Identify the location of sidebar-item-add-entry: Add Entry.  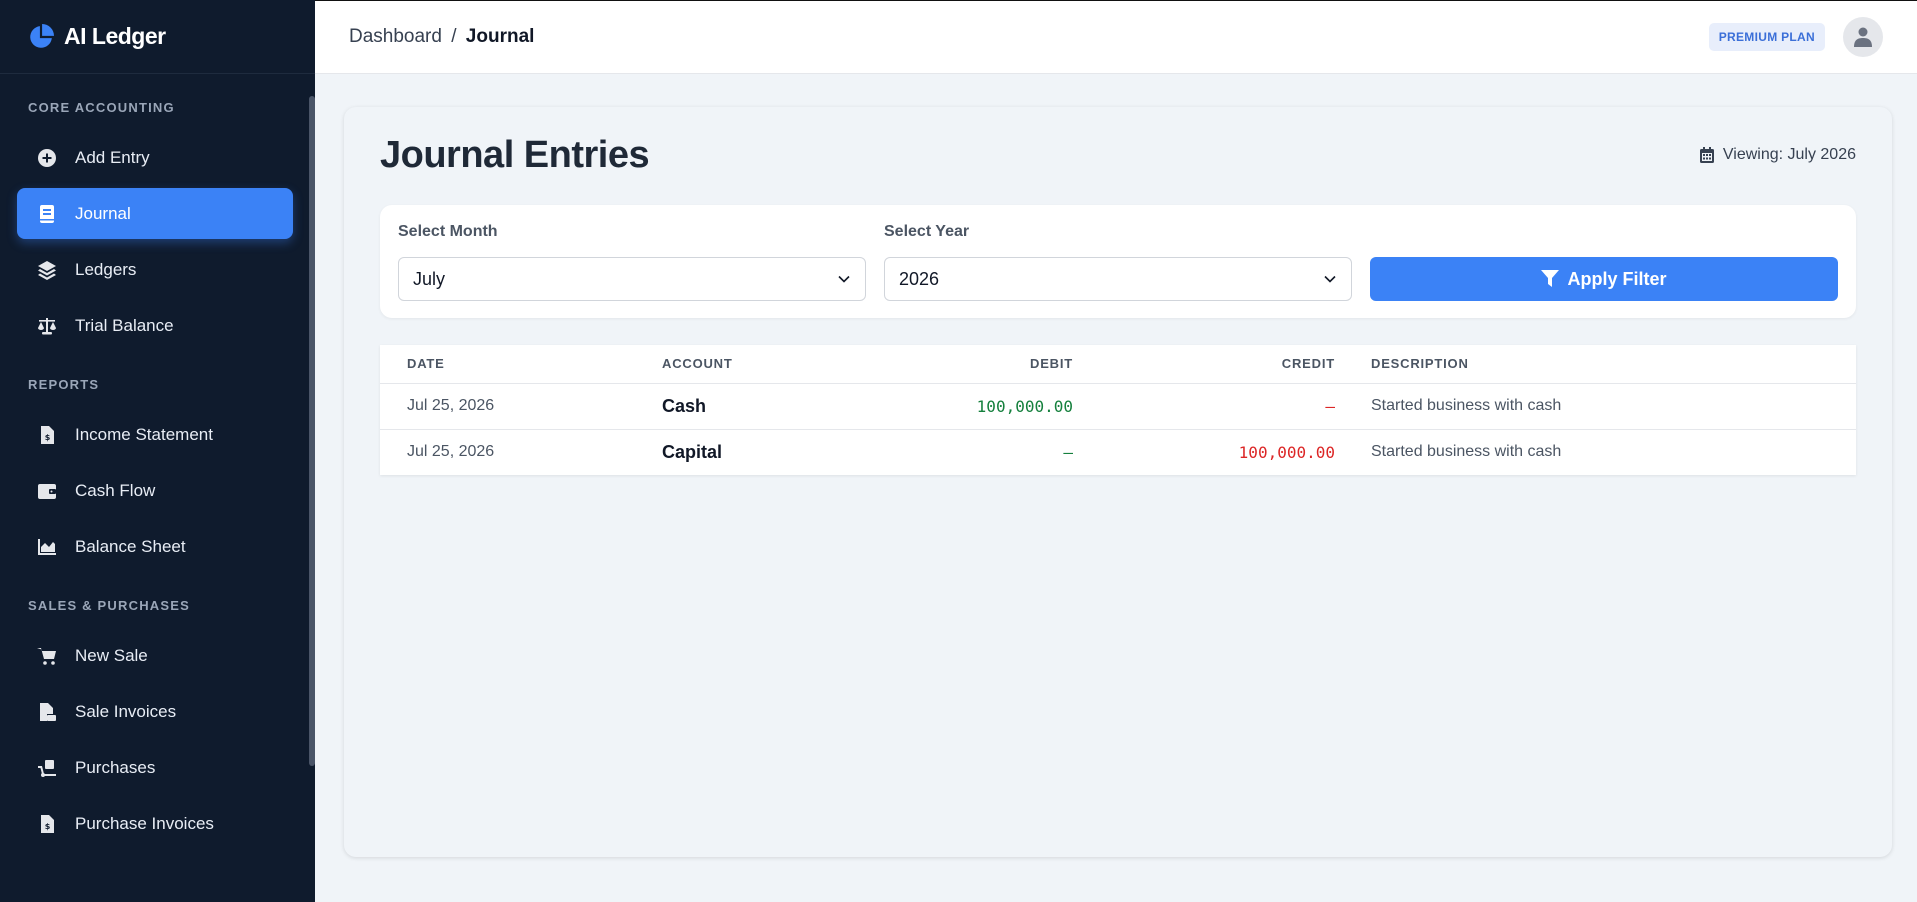
(155, 157).